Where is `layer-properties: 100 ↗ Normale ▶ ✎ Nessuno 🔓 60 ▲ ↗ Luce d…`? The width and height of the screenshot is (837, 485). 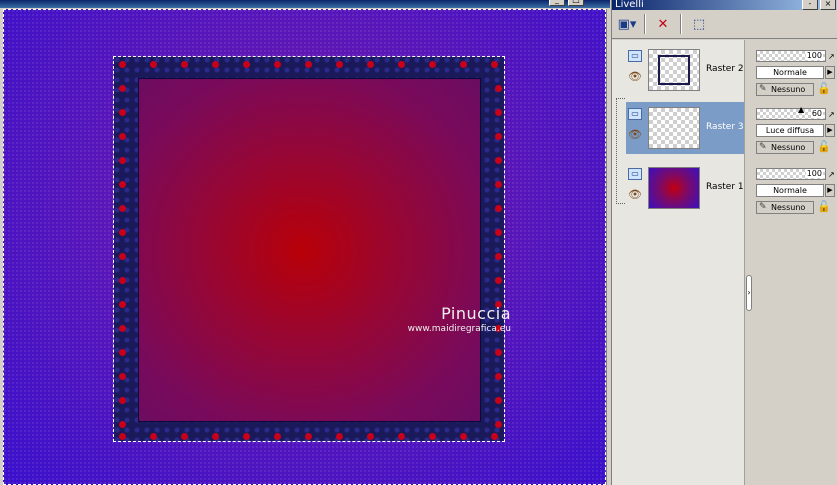
layer-properties: 100 ↗ Normale ▶ ✎ Nessuno 🔓 60 ▲ ↗ Luce d… is located at coordinates (795, 262).